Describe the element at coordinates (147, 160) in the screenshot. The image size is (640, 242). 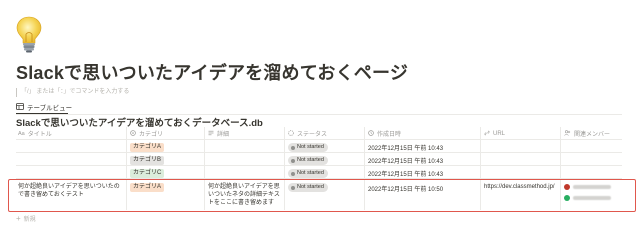
I see `category-tag: カテゴリB` at that location.